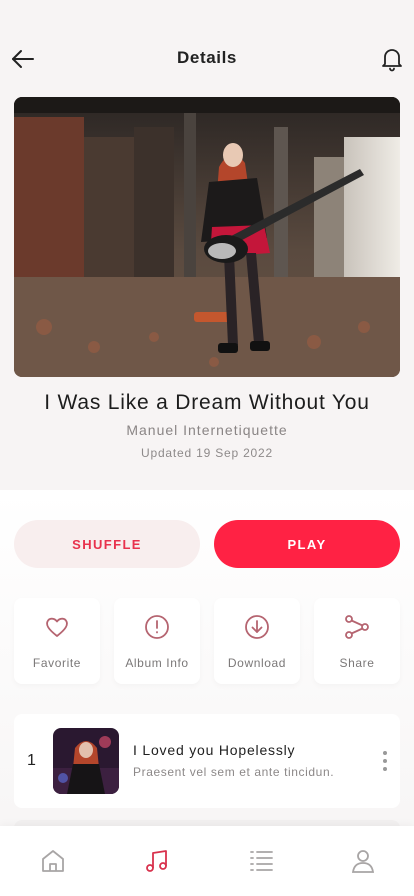 Image resolution: width=414 pixels, height=896 pixels. I want to click on nav-home, so click(53, 861).